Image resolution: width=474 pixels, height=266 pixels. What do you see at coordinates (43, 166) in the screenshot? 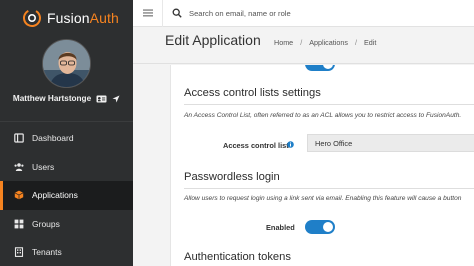
I see `sidebar-item-label: Users` at bounding box center [43, 166].